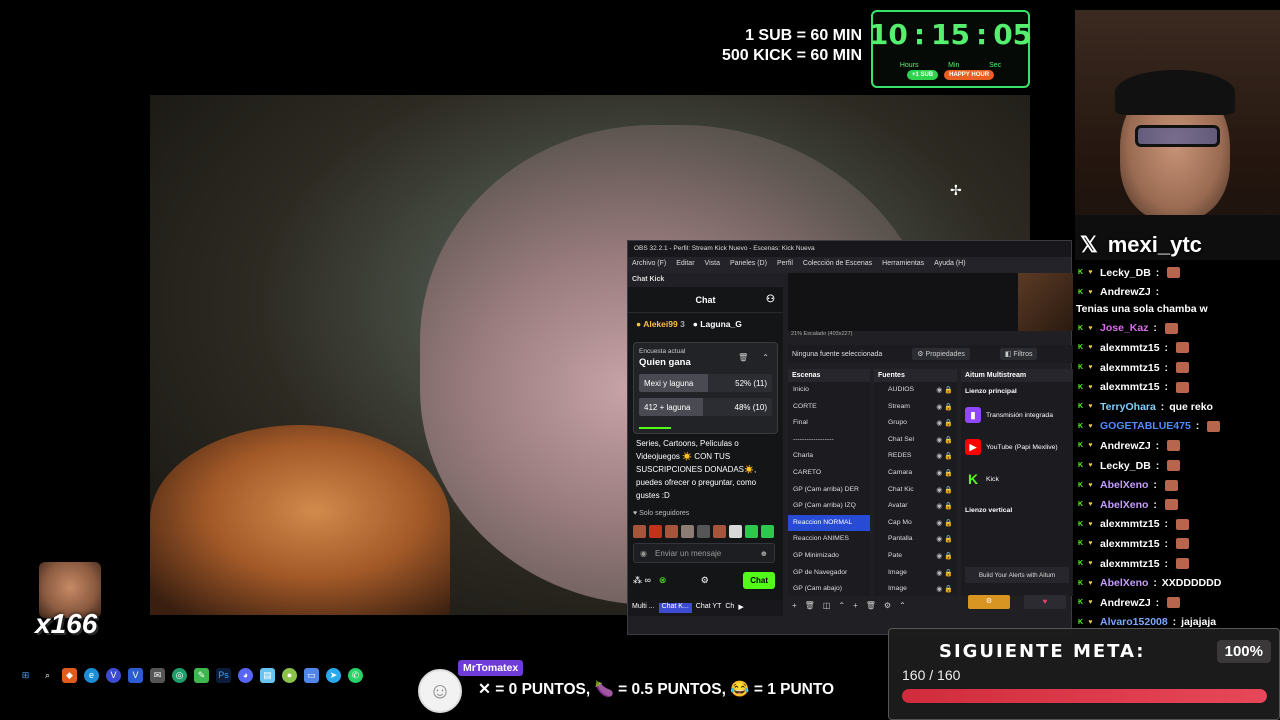  I want to click on obs-menu-item: Editar, so click(685, 265).